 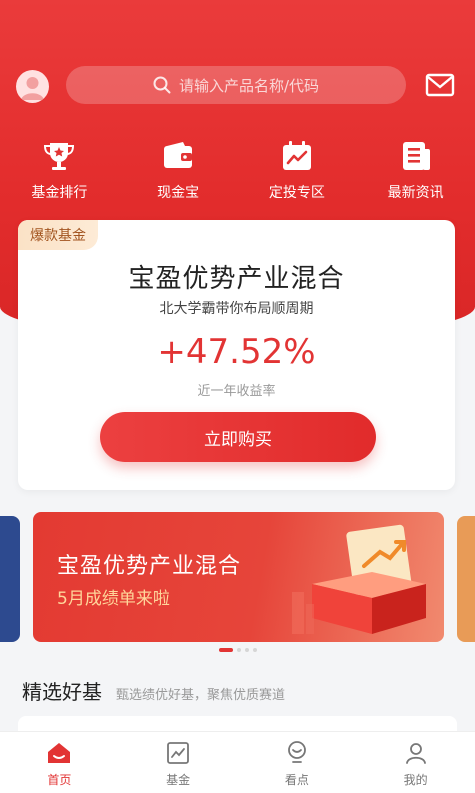 I want to click on search-icon, so click(x=162, y=85).